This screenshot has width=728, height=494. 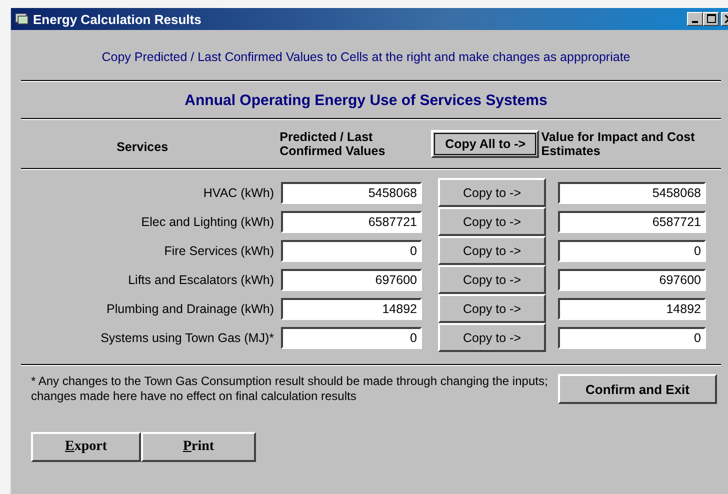 What do you see at coordinates (187, 337) in the screenshot?
I see `service-label: Systems using Town Gas (MJ)*` at bounding box center [187, 337].